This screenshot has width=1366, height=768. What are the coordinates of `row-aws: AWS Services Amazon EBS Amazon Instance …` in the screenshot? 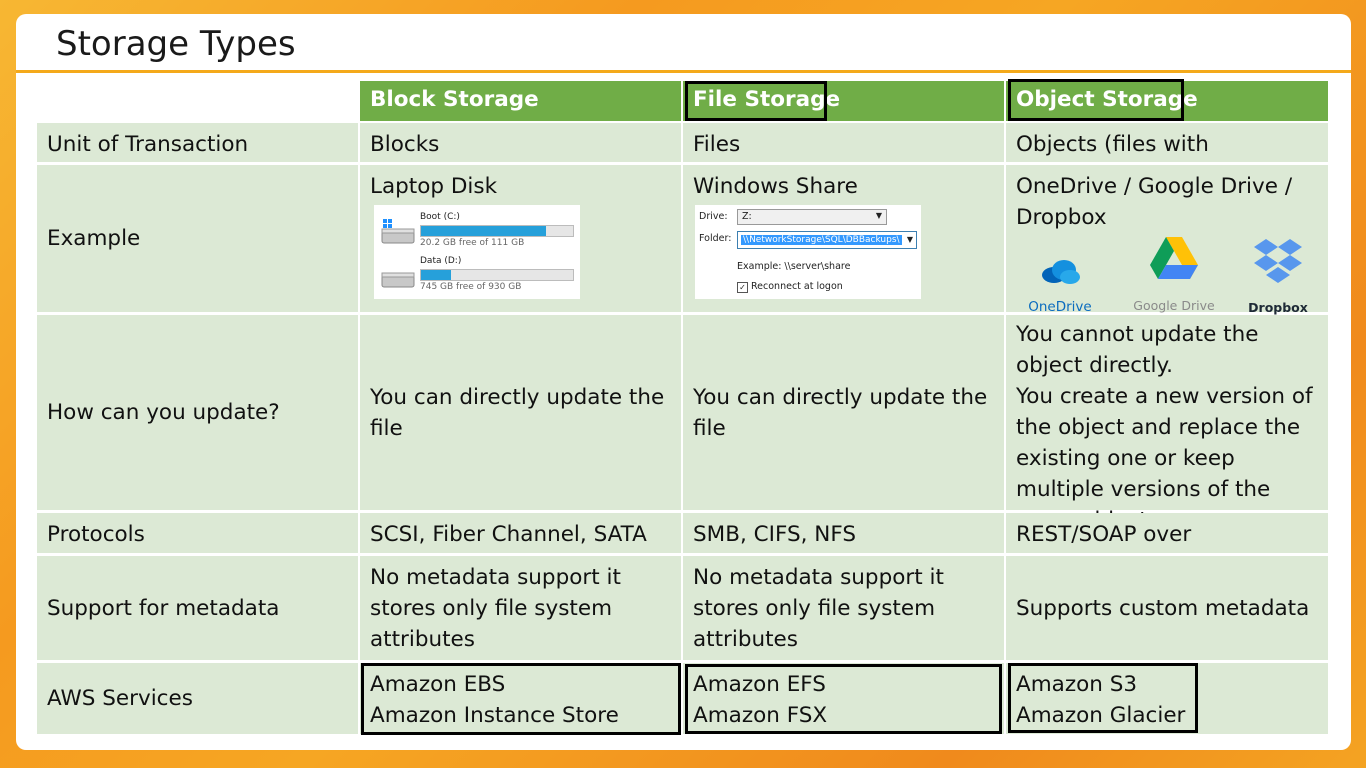 It's located at (682, 698).